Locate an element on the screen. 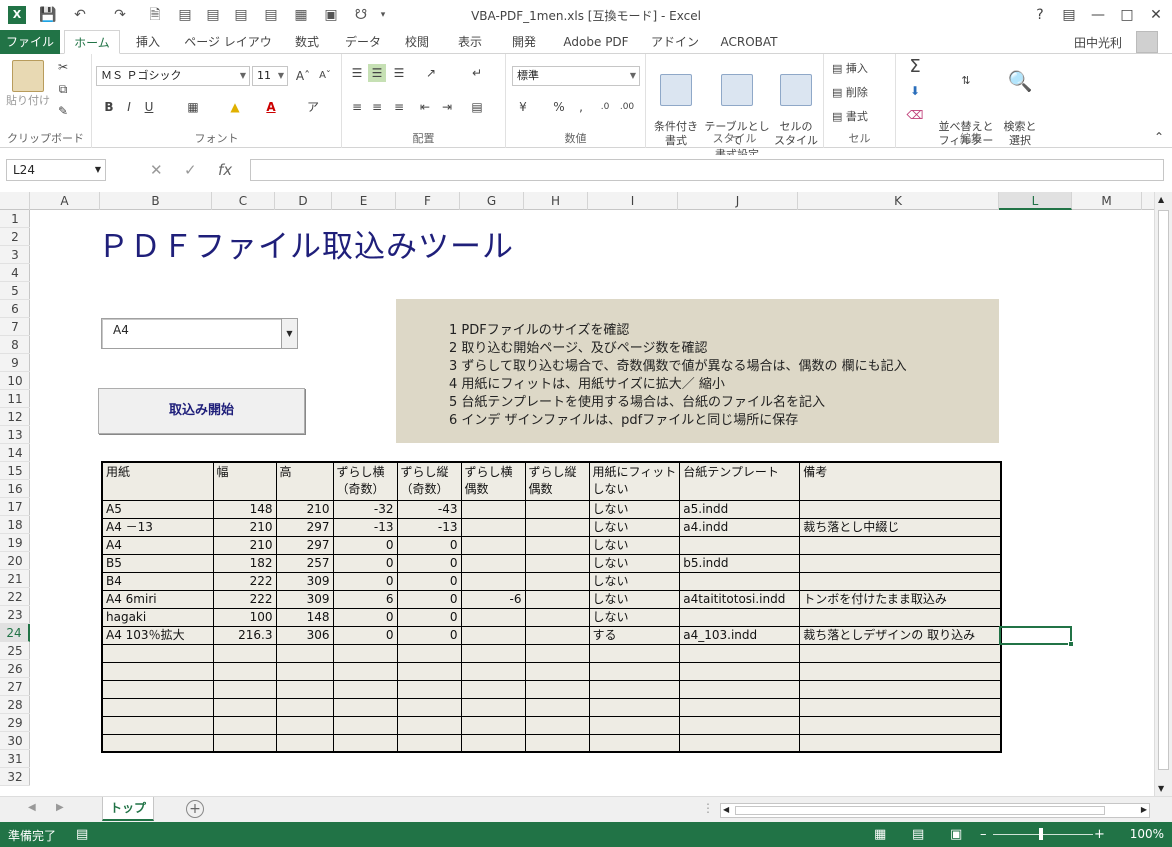  zoom-slider-thumb is located at coordinates (1041, 834).